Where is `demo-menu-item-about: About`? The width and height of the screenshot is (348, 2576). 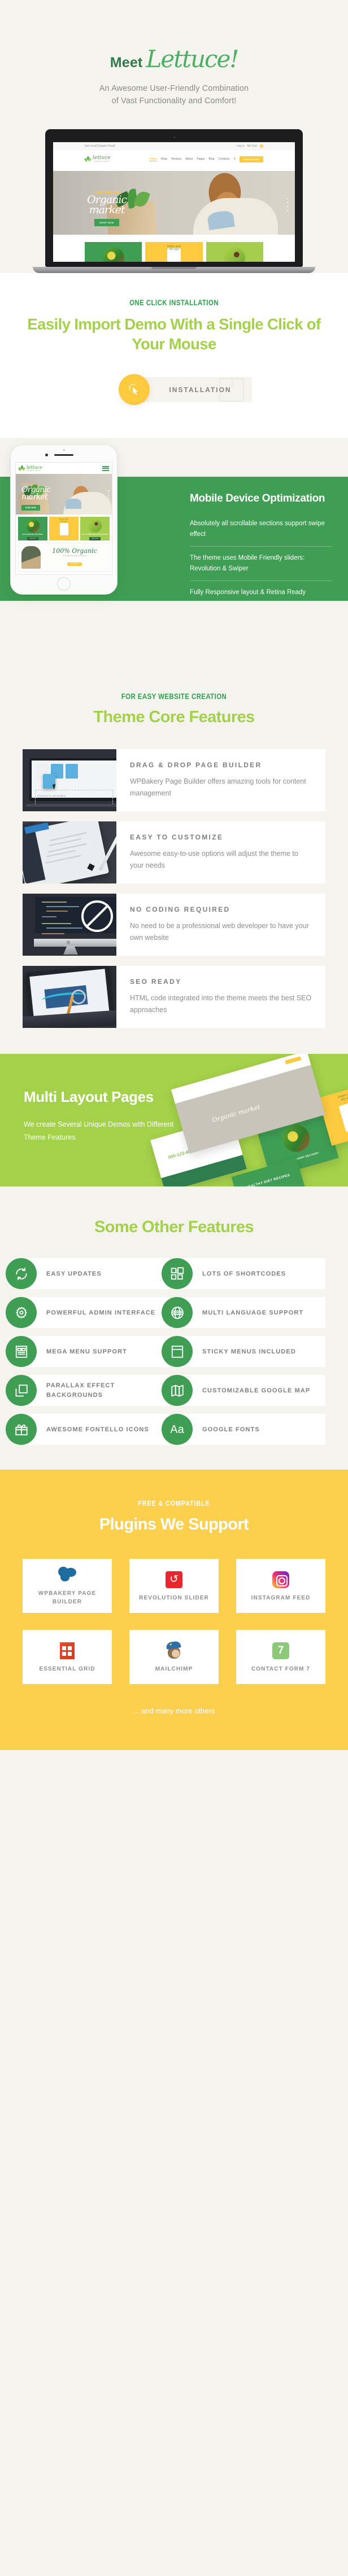 demo-menu-item-about: About is located at coordinates (189, 159).